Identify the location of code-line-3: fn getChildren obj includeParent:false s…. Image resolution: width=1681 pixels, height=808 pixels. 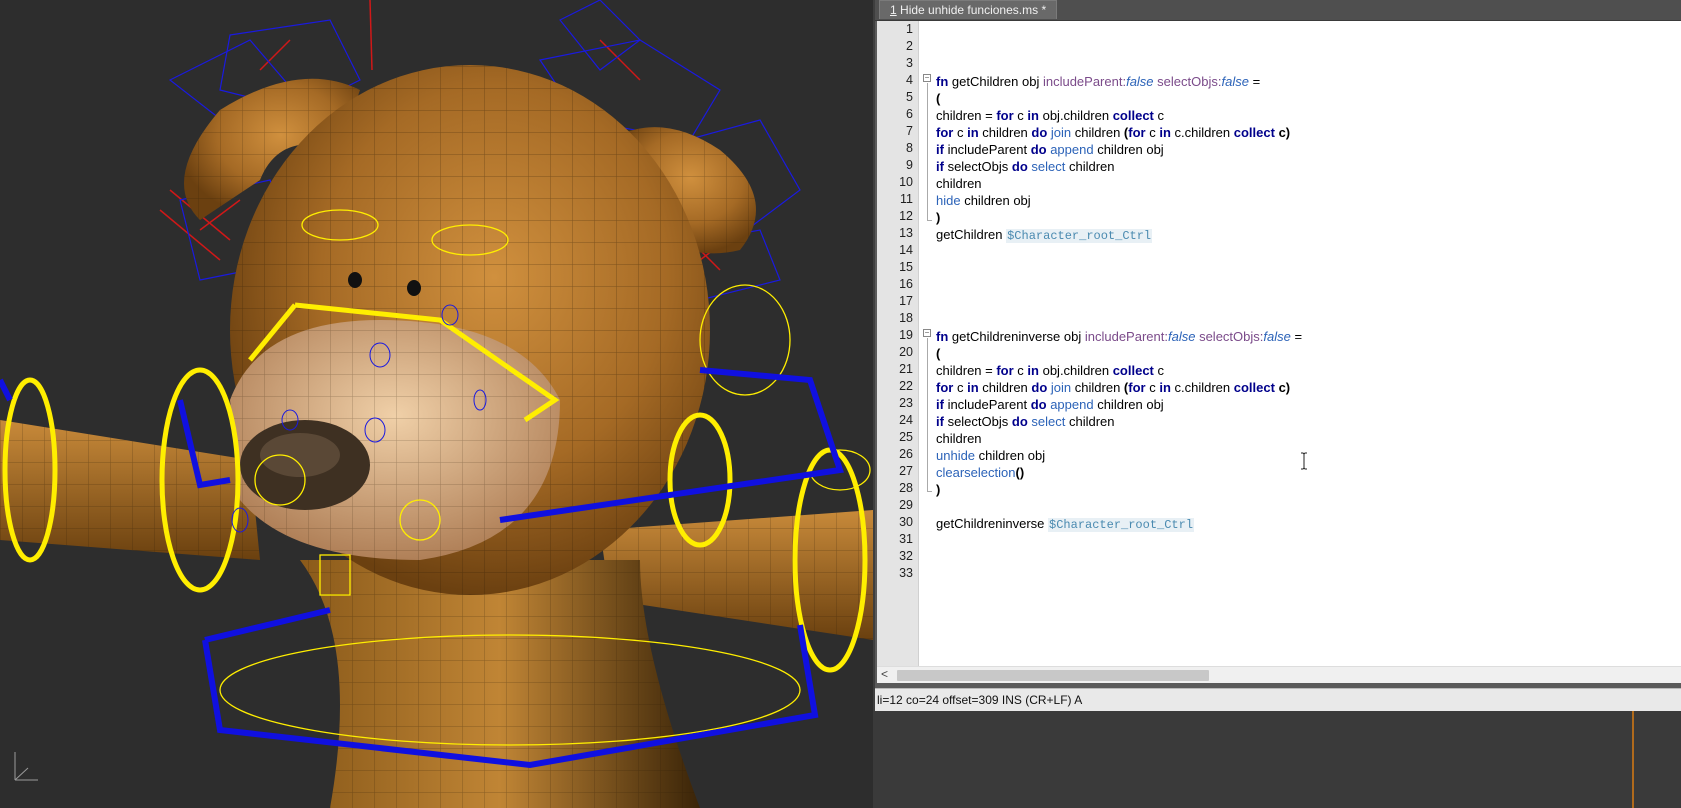
(1098, 81).